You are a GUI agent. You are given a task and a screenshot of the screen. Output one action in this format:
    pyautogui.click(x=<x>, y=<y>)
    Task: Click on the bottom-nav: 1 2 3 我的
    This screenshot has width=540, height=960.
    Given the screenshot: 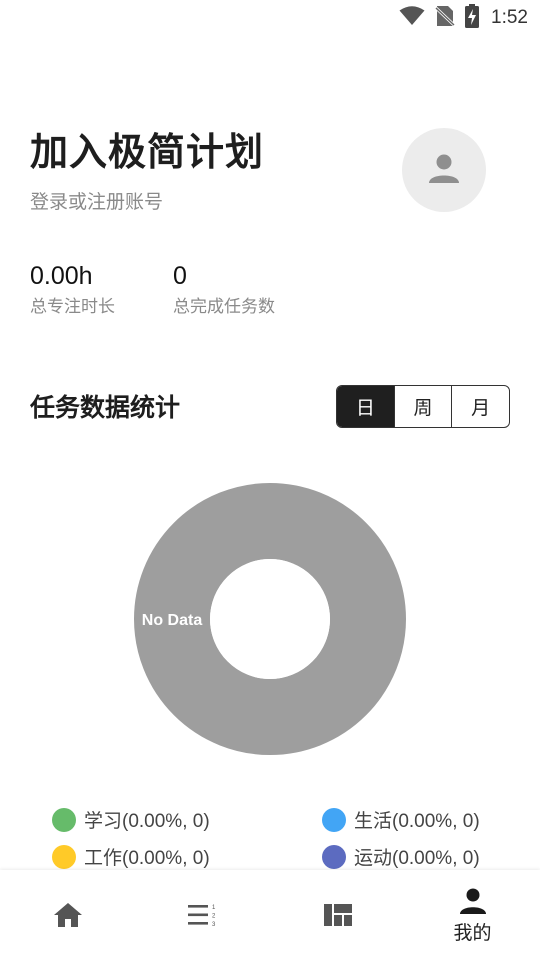 What is the action you would take?
    pyautogui.click(x=270, y=915)
    